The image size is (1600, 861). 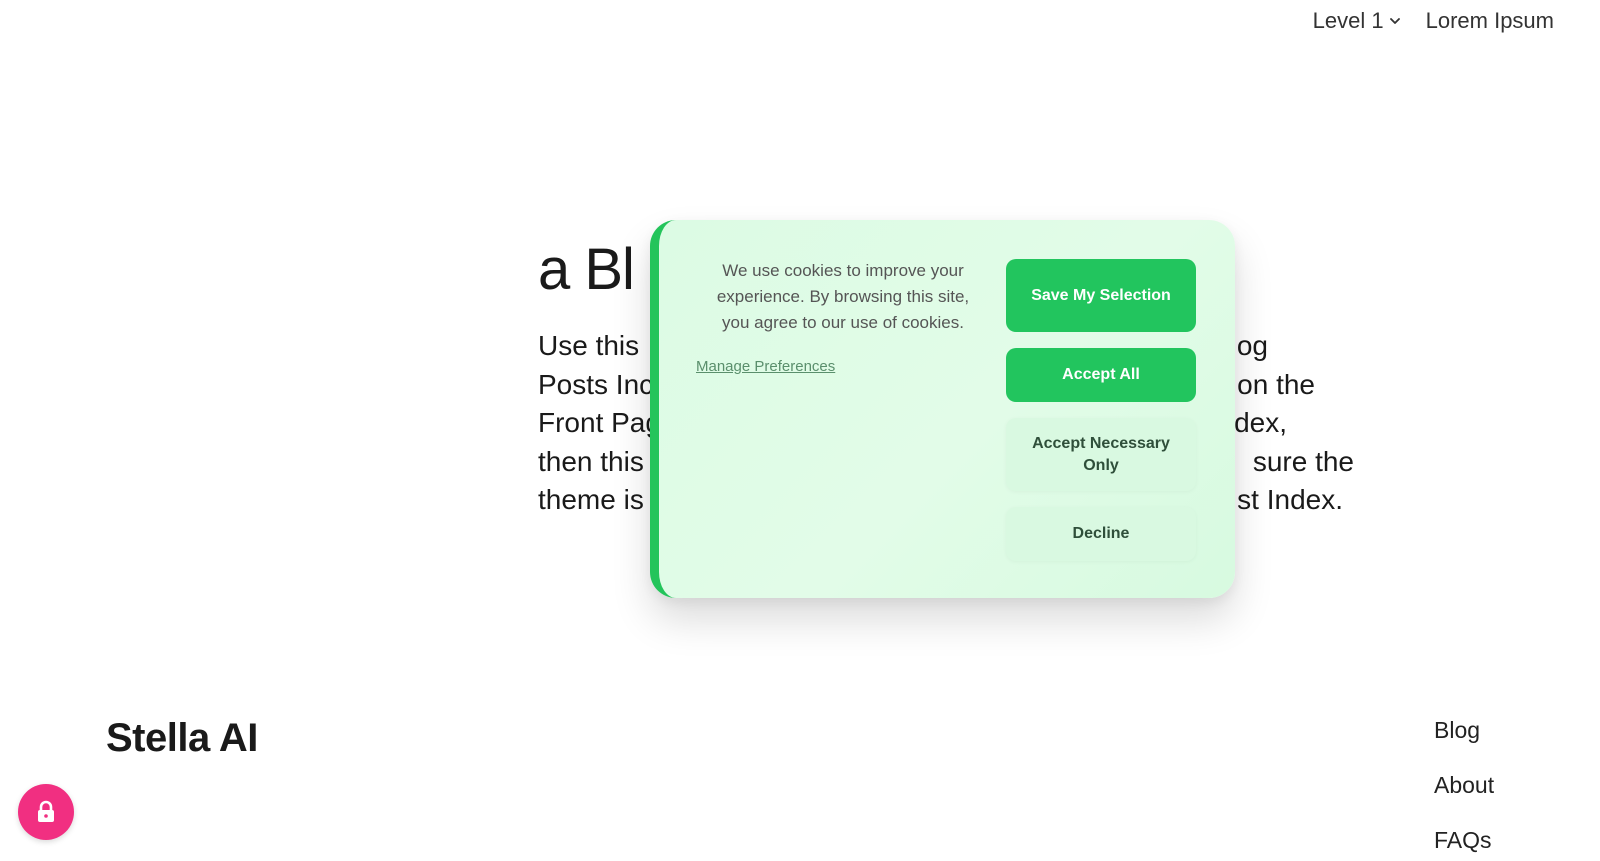 I want to click on footer-brand: Stella AI, so click(x=182, y=738).